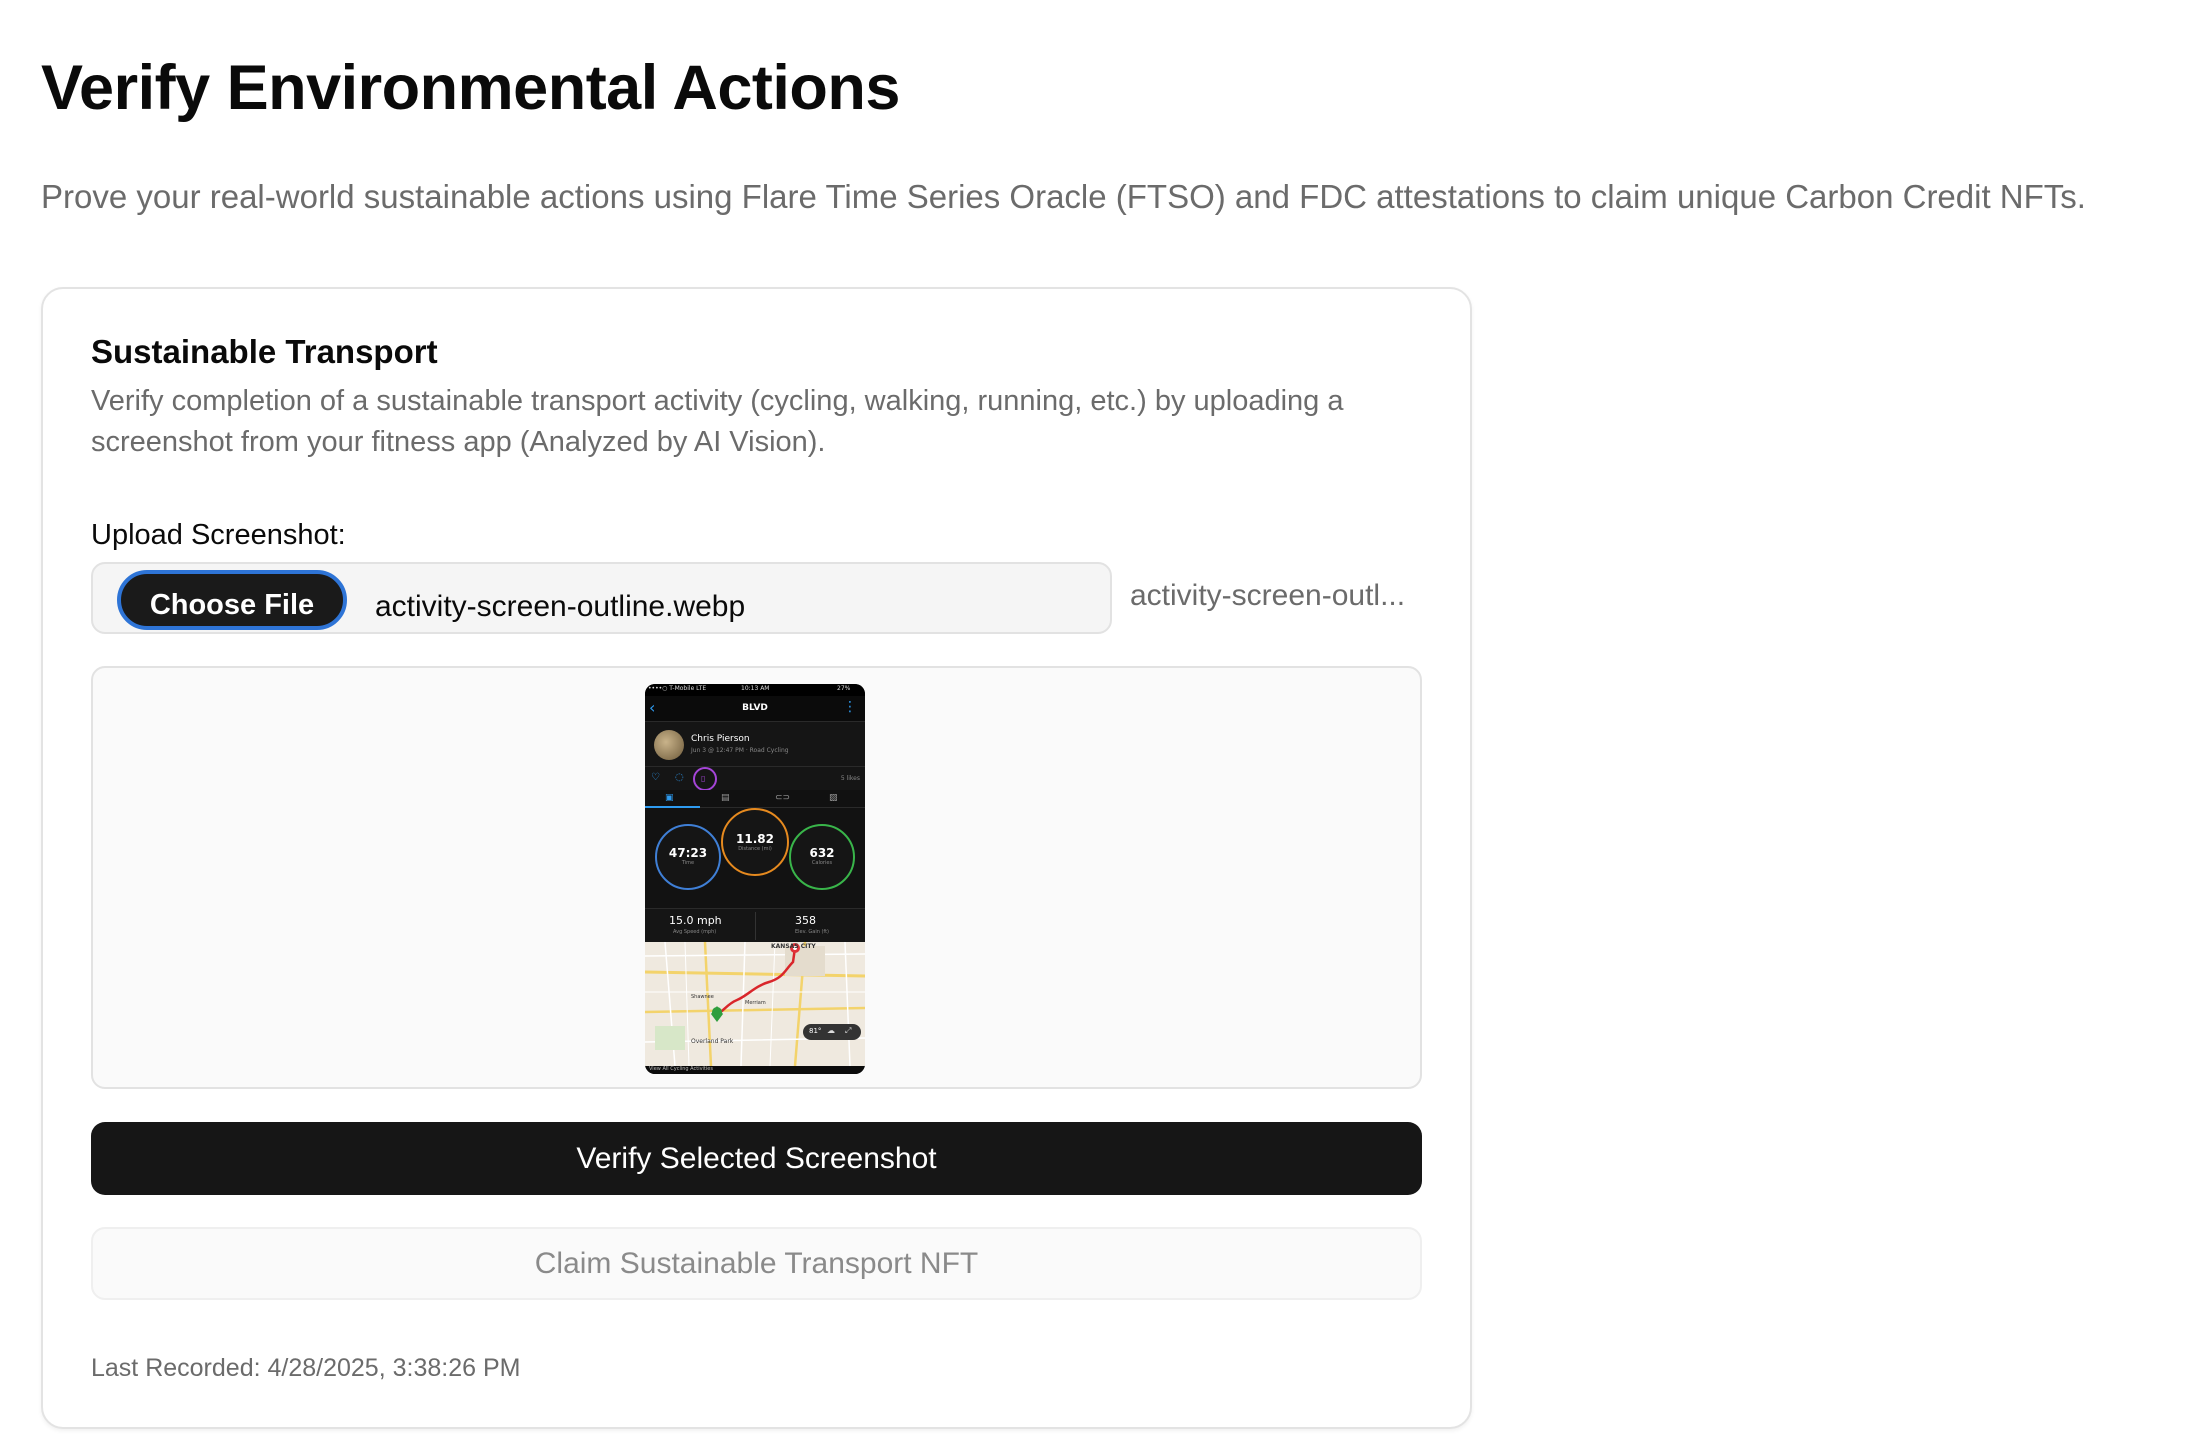 This screenshot has width=2196, height=1434. What do you see at coordinates (812, 932) in the screenshot?
I see `metric-elevation-label: Elev. Gain (ft)` at bounding box center [812, 932].